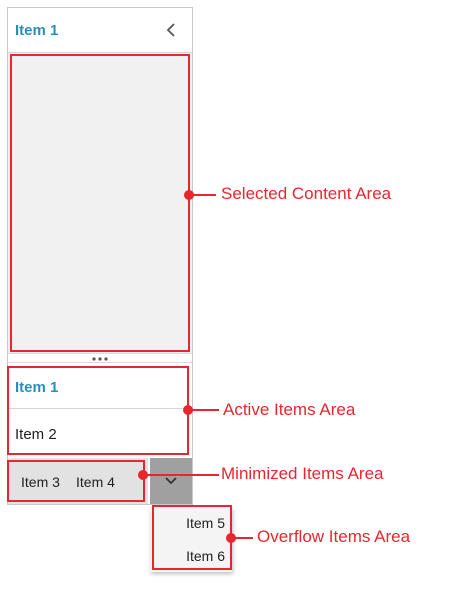  I want to click on splitter-handle, so click(100, 358).